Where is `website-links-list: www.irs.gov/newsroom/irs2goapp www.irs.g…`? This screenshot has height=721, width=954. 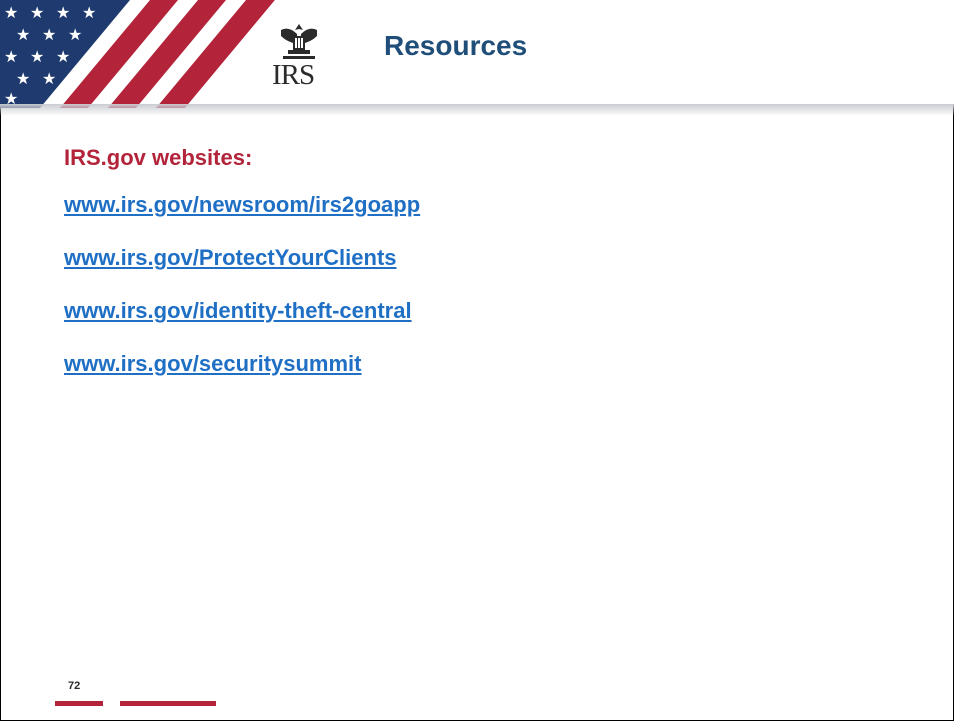
website-links-list: www.irs.gov/newsroom/irs2goapp www.irs.g… is located at coordinates (242, 298).